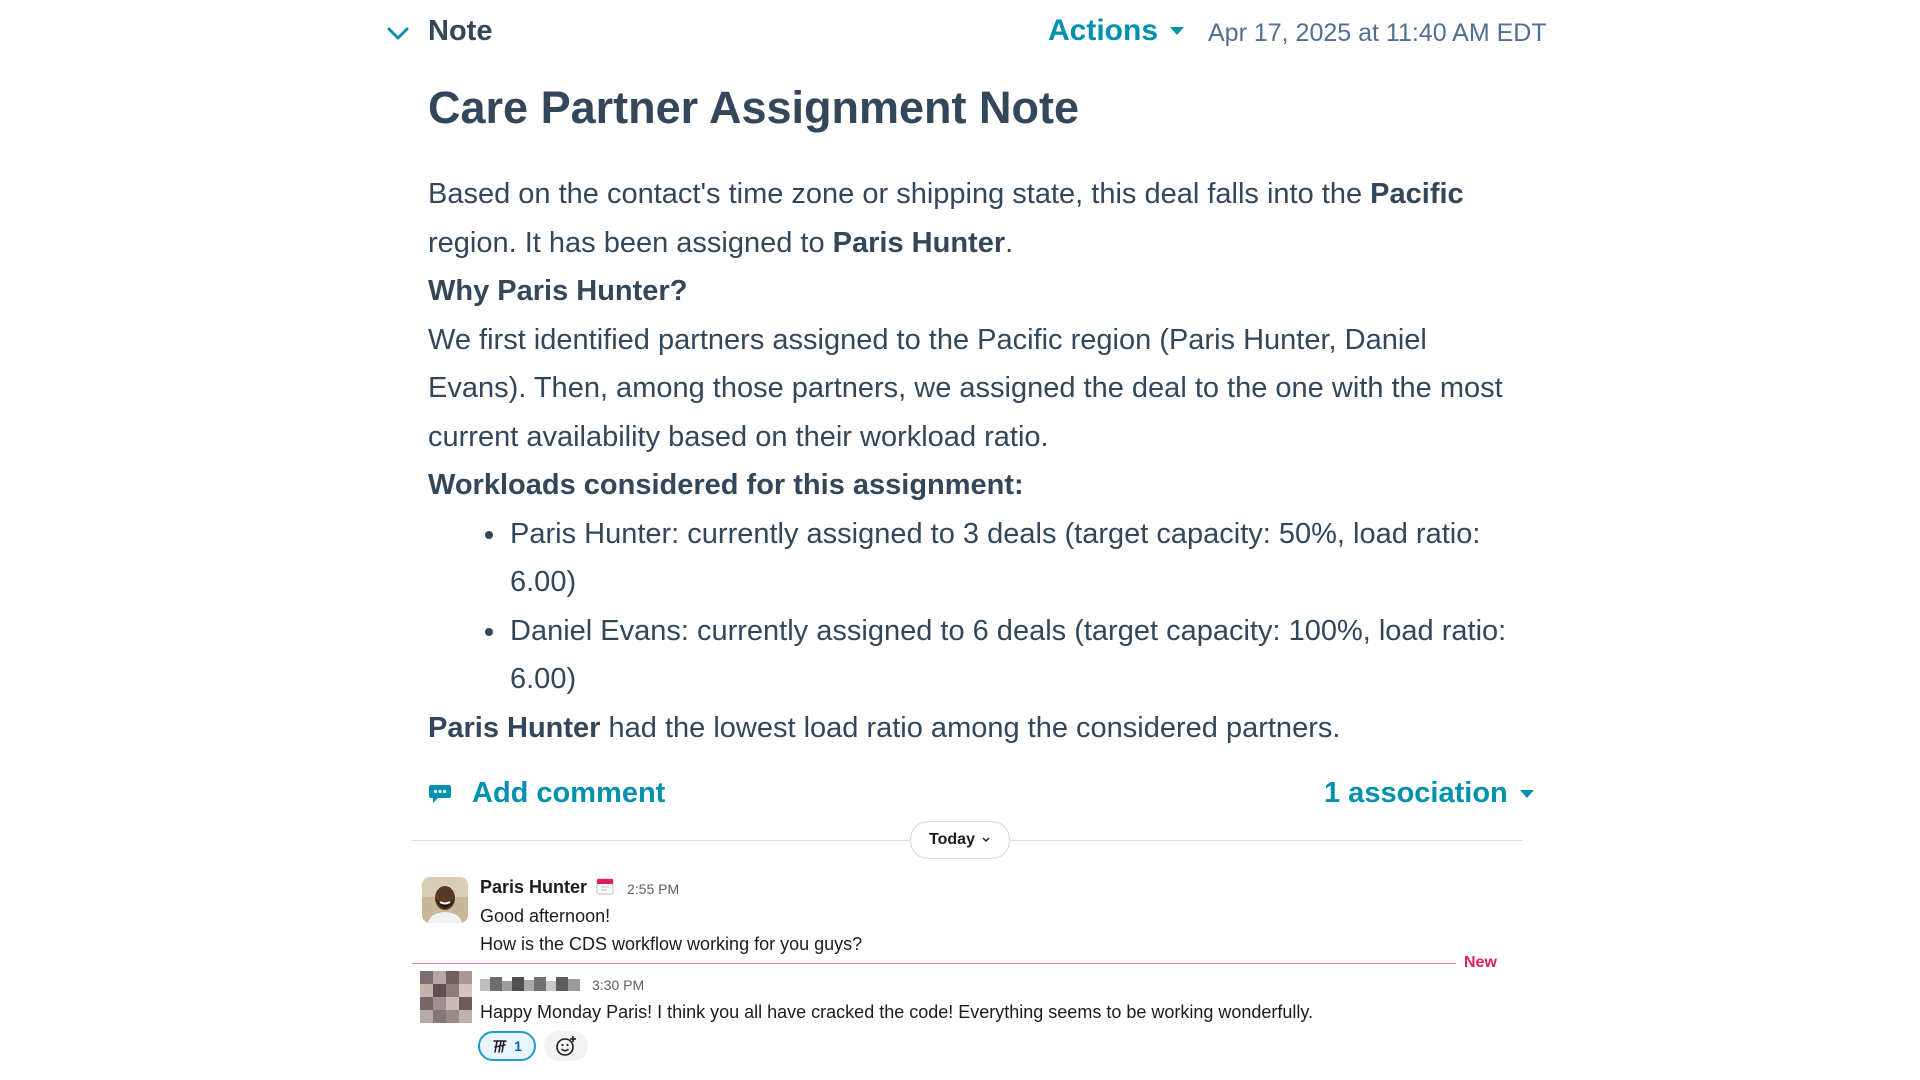 This screenshot has height=1080, width=1920. What do you see at coordinates (514, 727) in the screenshot?
I see `conclusion-name: Paris Hunter` at bounding box center [514, 727].